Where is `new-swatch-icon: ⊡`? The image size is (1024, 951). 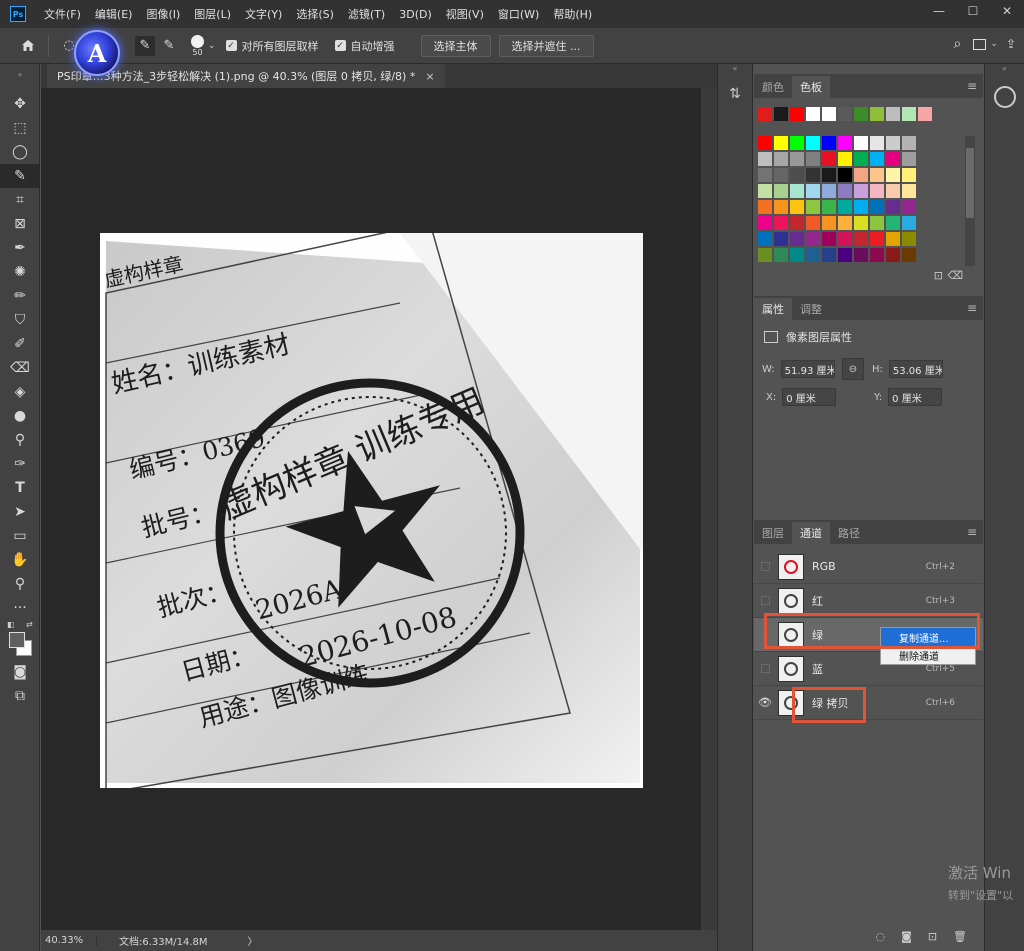 new-swatch-icon: ⊡ is located at coordinates (938, 275).